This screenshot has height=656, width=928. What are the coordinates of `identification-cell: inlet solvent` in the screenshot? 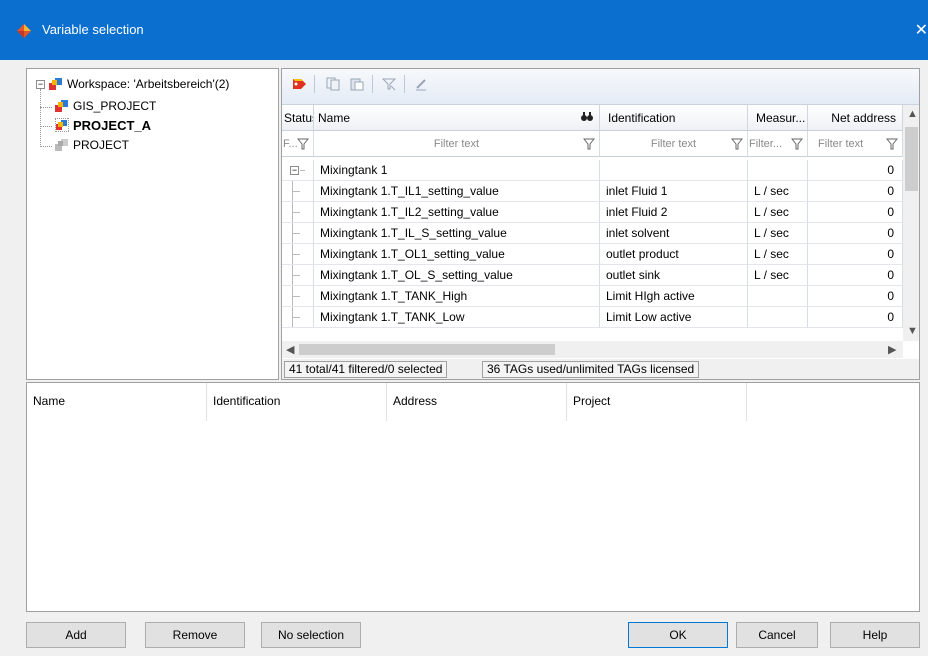 It's located at (674, 233).